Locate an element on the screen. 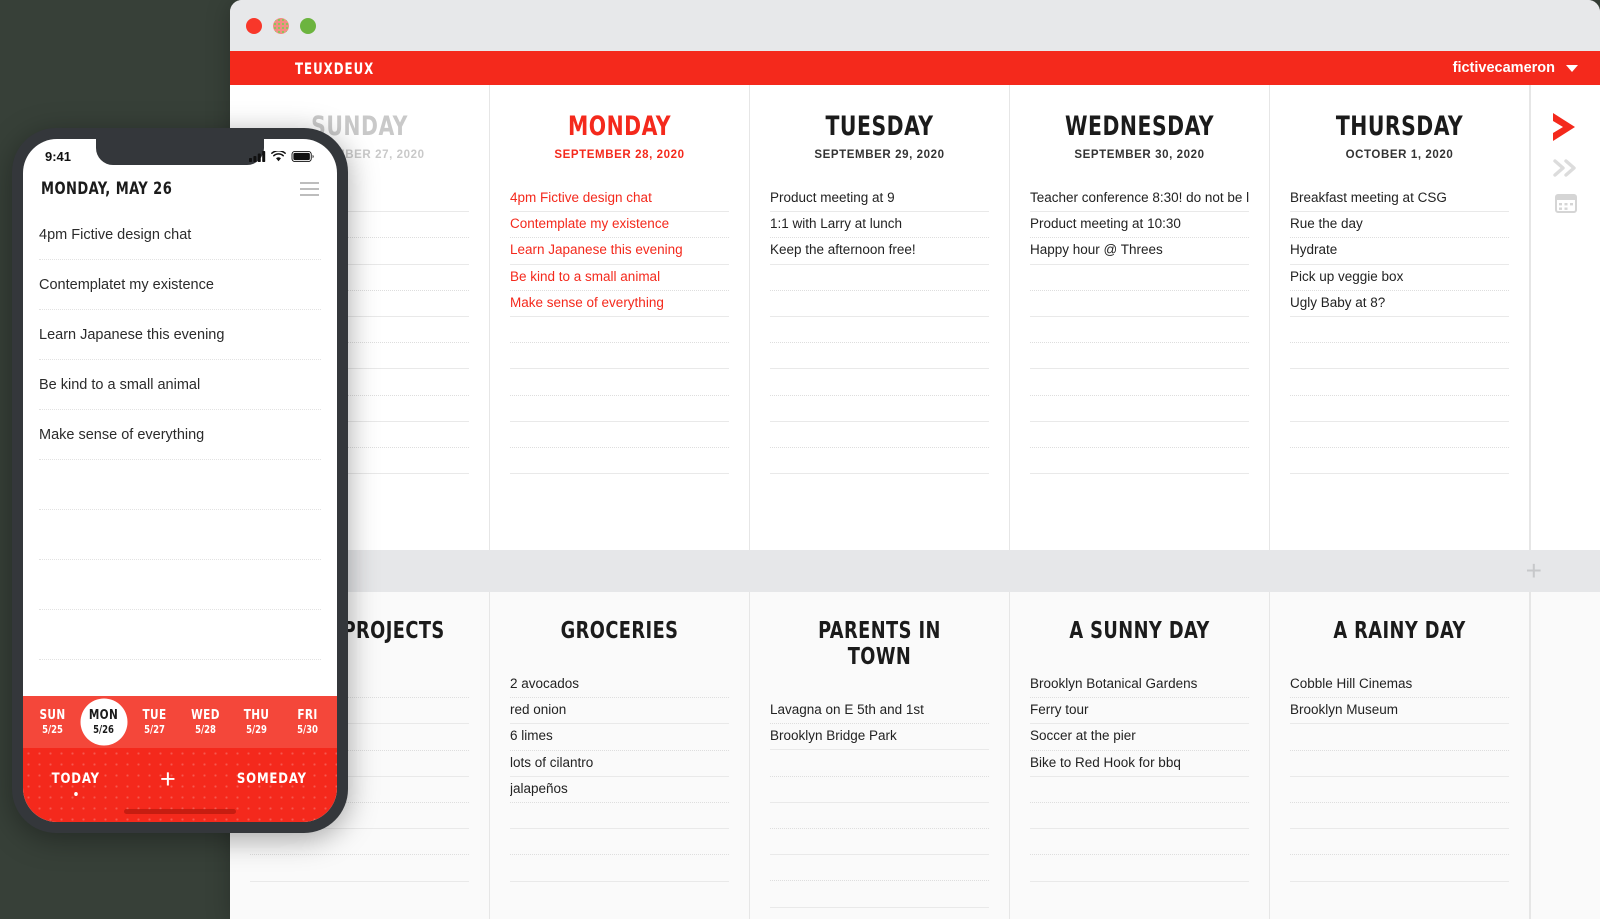 This screenshot has width=1600, height=919. phone-todo-item: Contemplatet my existence is located at coordinates (180, 285).